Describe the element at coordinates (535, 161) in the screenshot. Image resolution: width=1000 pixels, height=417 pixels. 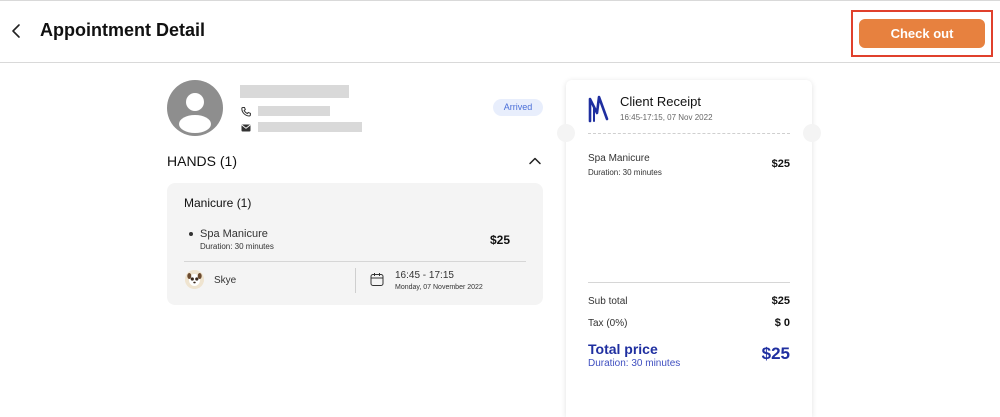
I see `chevron-up-icon` at that location.